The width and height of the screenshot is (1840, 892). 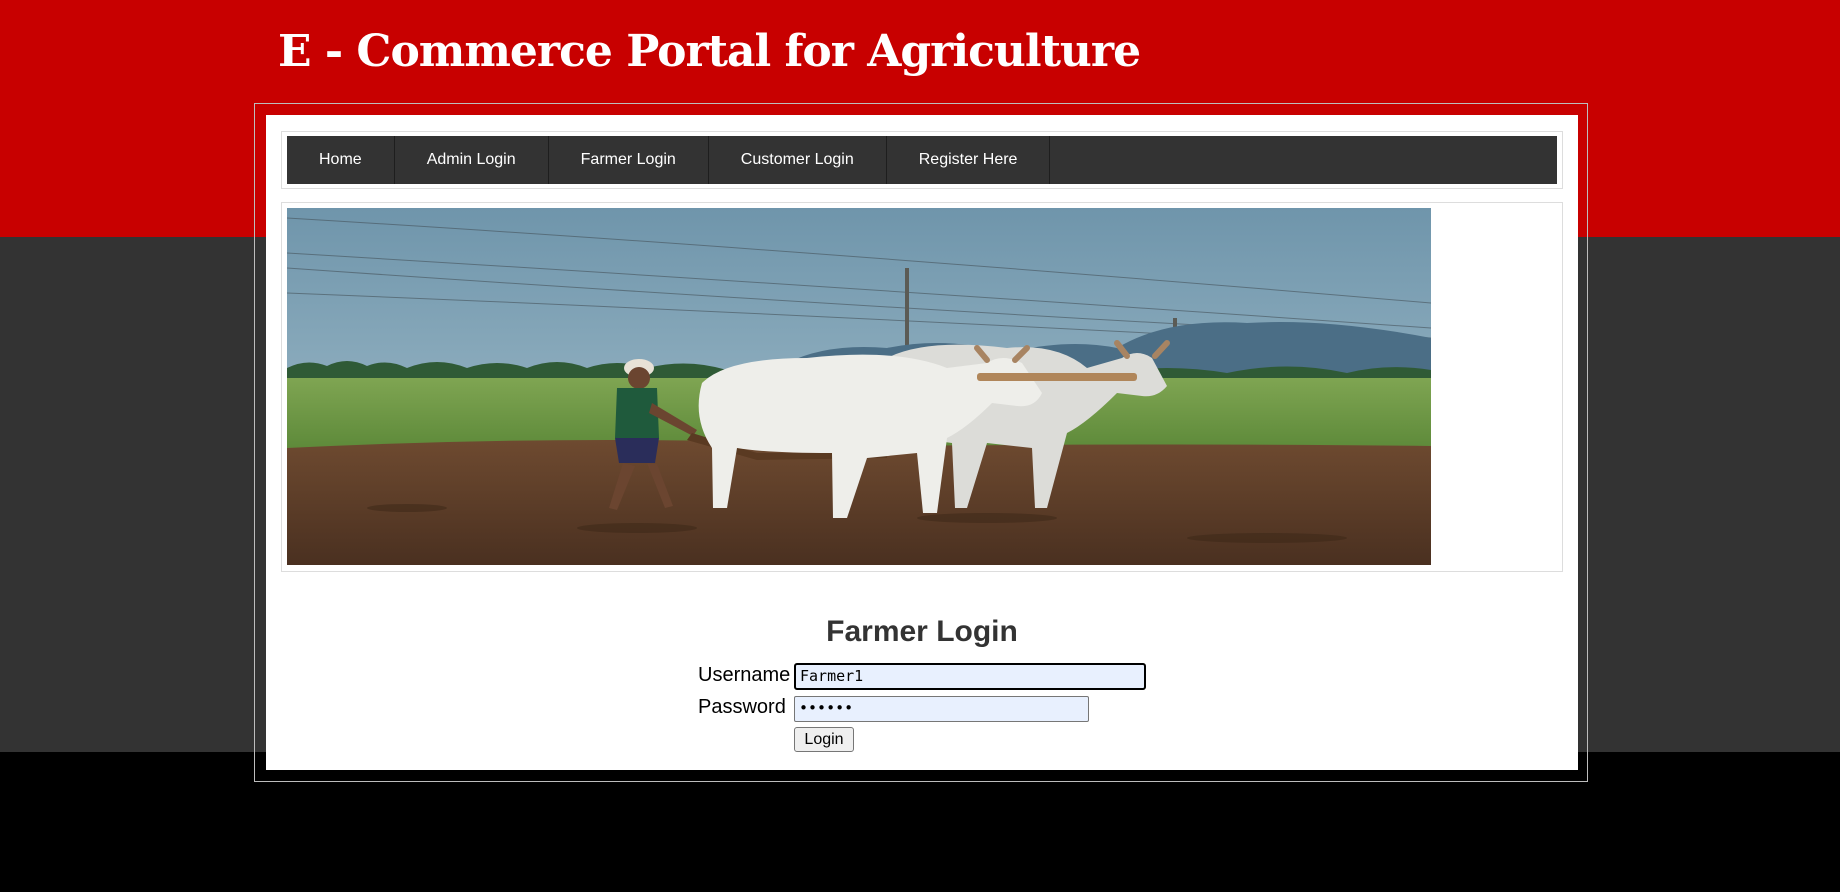 I want to click on nav-home: Home, so click(x=341, y=160).